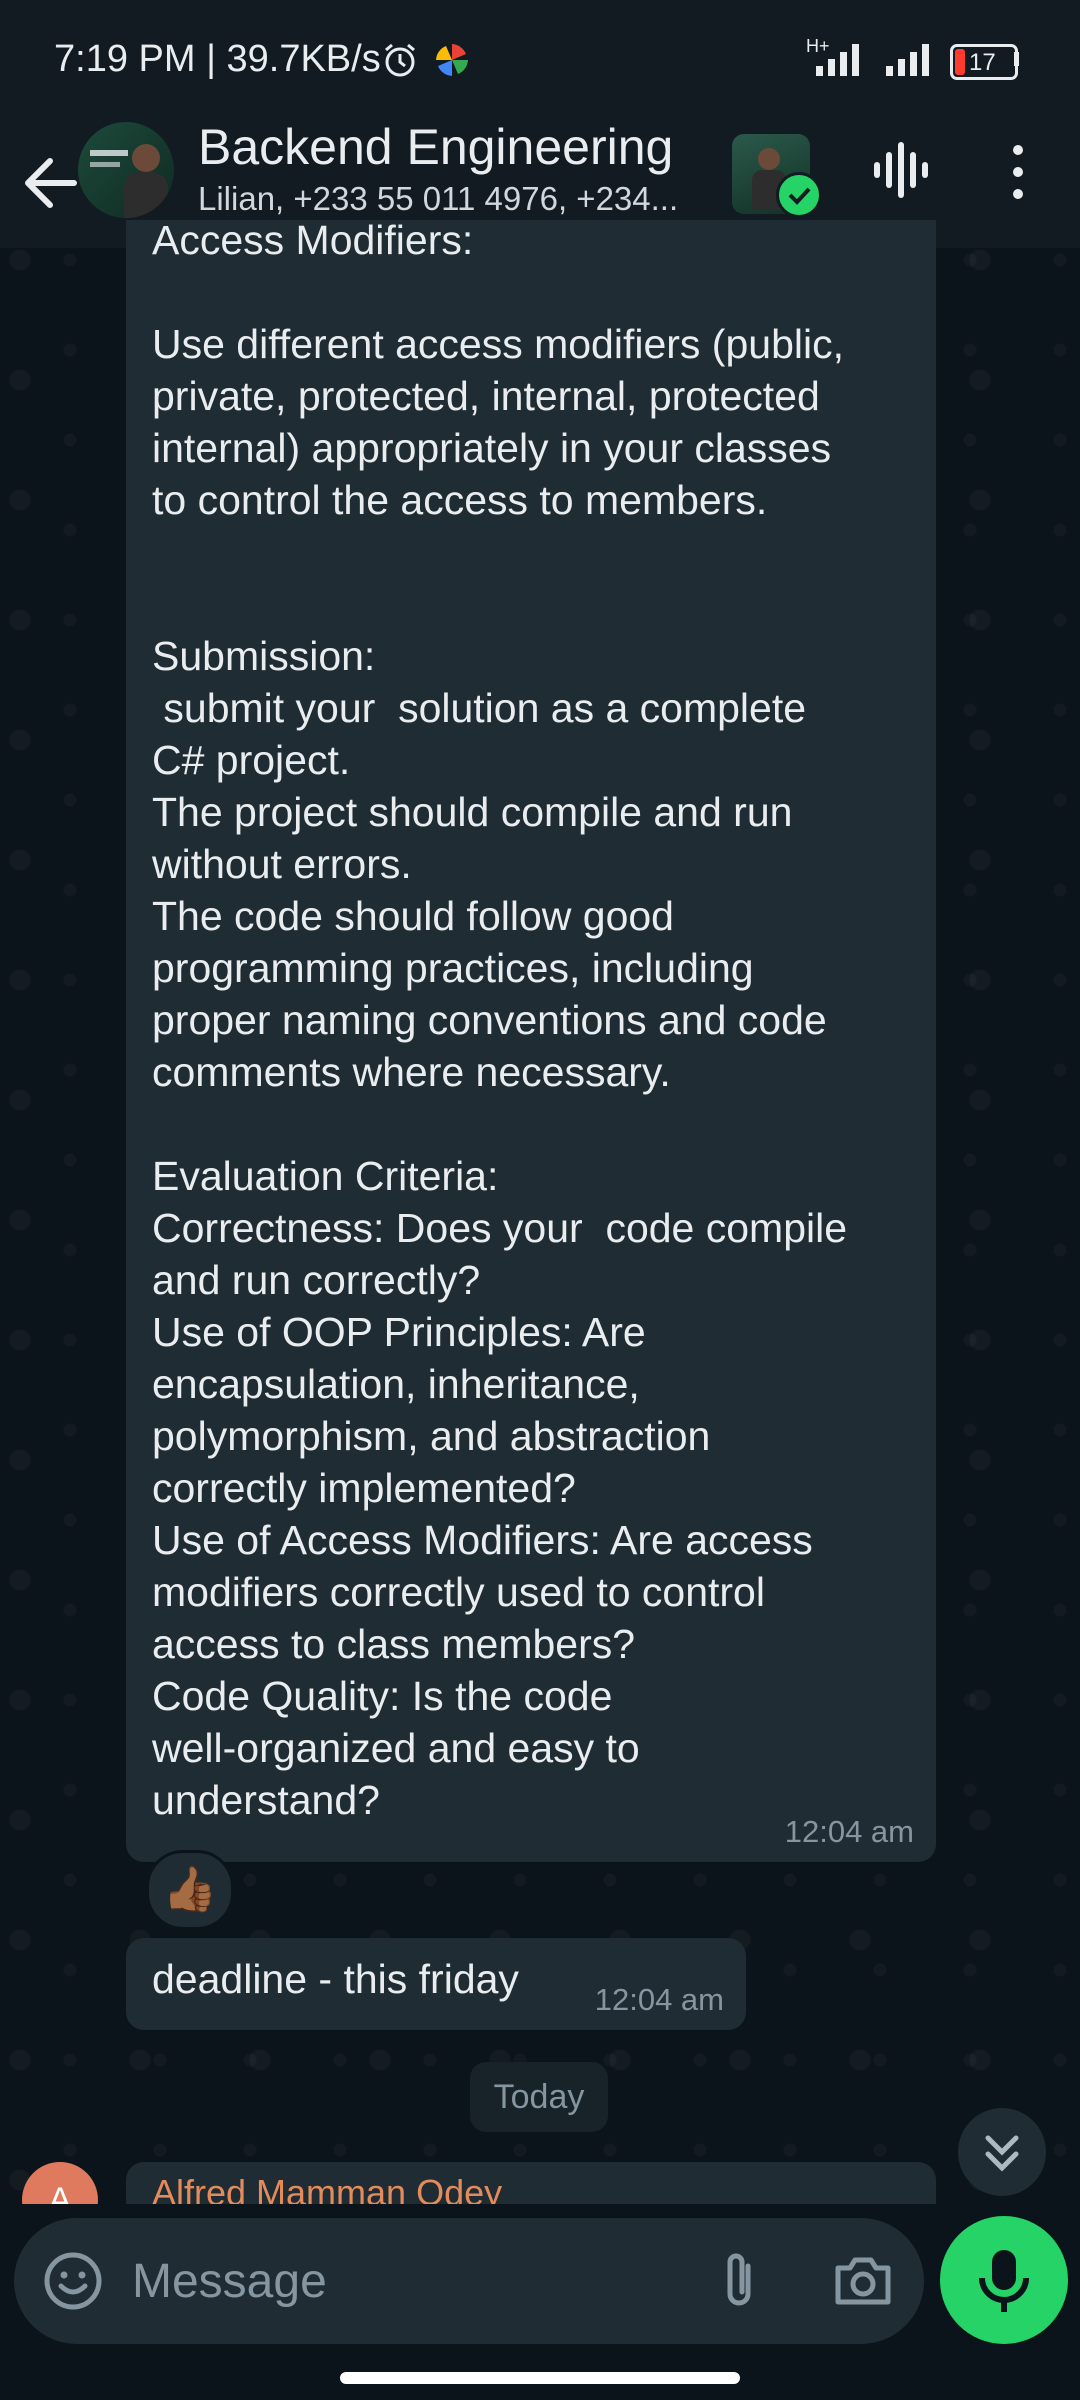 This screenshot has width=1080, height=2400. What do you see at coordinates (282, 864) in the screenshot?
I see `message-line: without errors.` at bounding box center [282, 864].